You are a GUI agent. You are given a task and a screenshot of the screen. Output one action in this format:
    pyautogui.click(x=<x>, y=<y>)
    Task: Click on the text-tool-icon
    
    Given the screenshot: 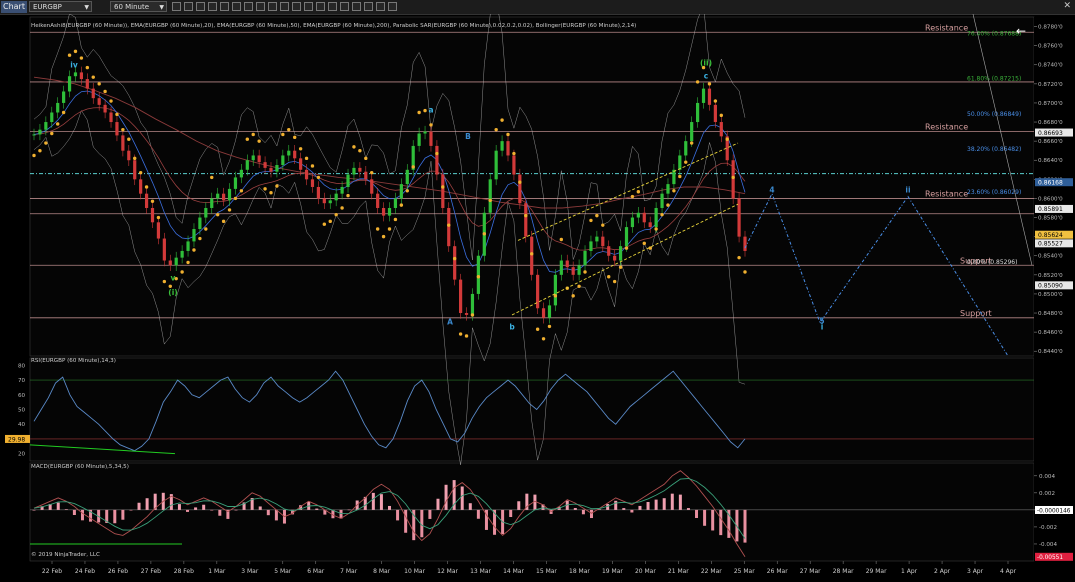 What is the action you would take?
    pyautogui.click(x=308, y=6)
    